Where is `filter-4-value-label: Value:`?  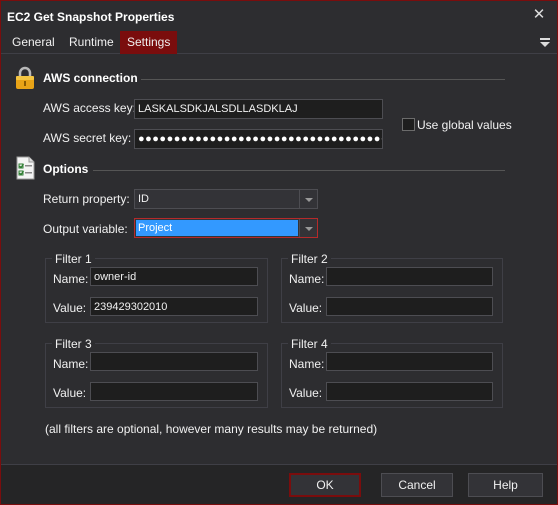 filter-4-value-label: Value: is located at coordinates (306, 393).